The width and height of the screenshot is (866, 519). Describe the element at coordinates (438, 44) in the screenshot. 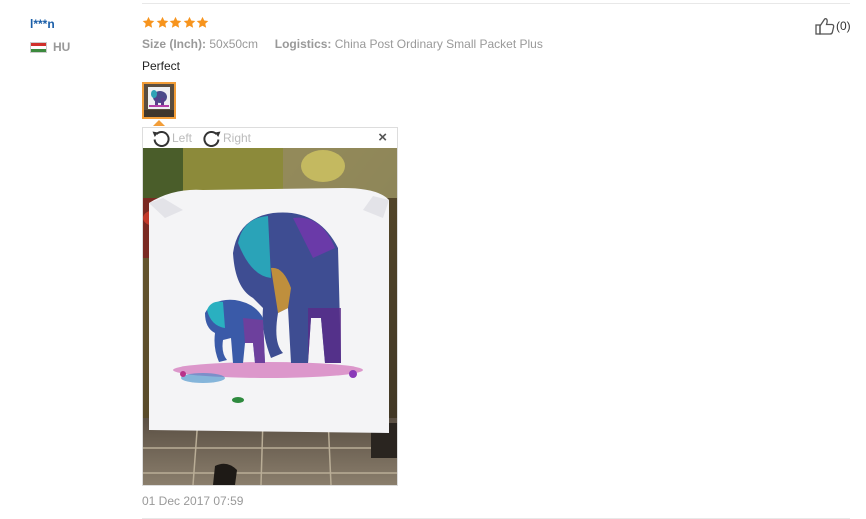

I see `attr-logistics-value: China Post Ordinary Small Packet Plus` at that location.